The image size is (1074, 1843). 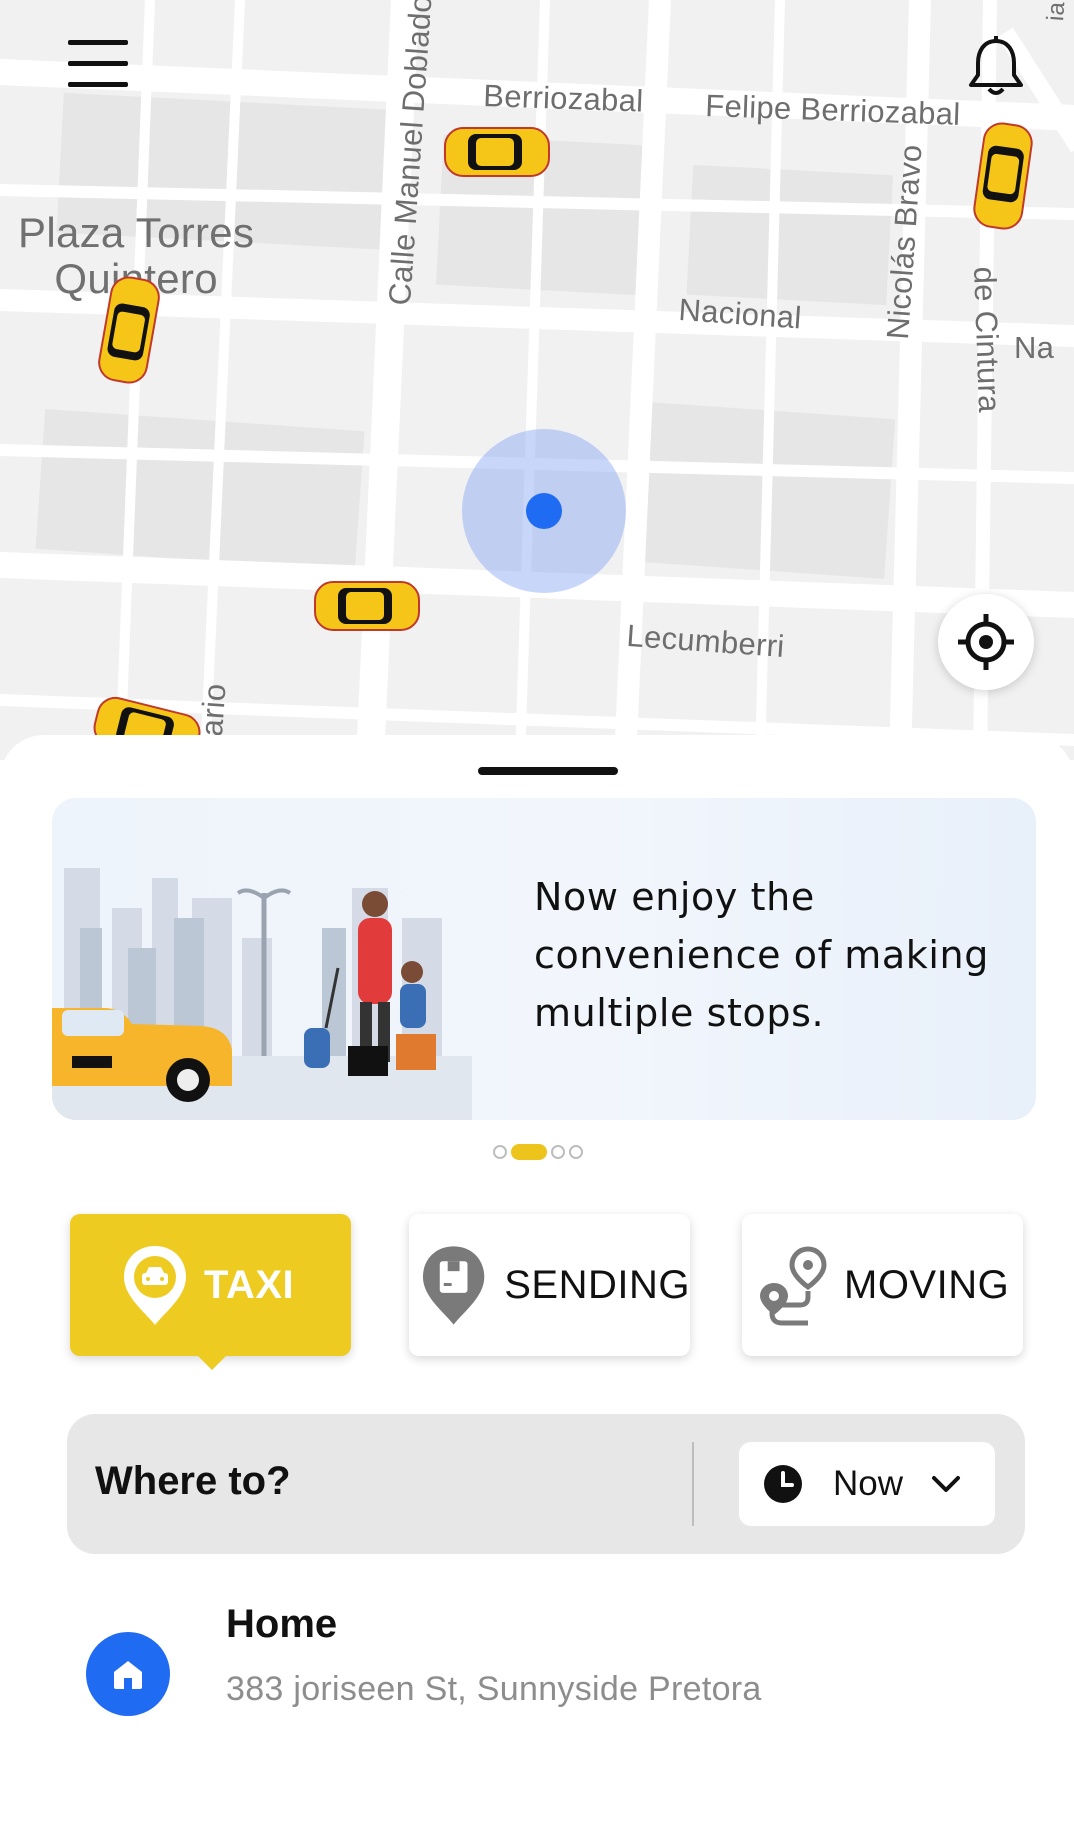 What do you see at coordinates (155, 1285) in the screenshot?
I see `taxi-pin-icon` at bounding box center [155, 1285].